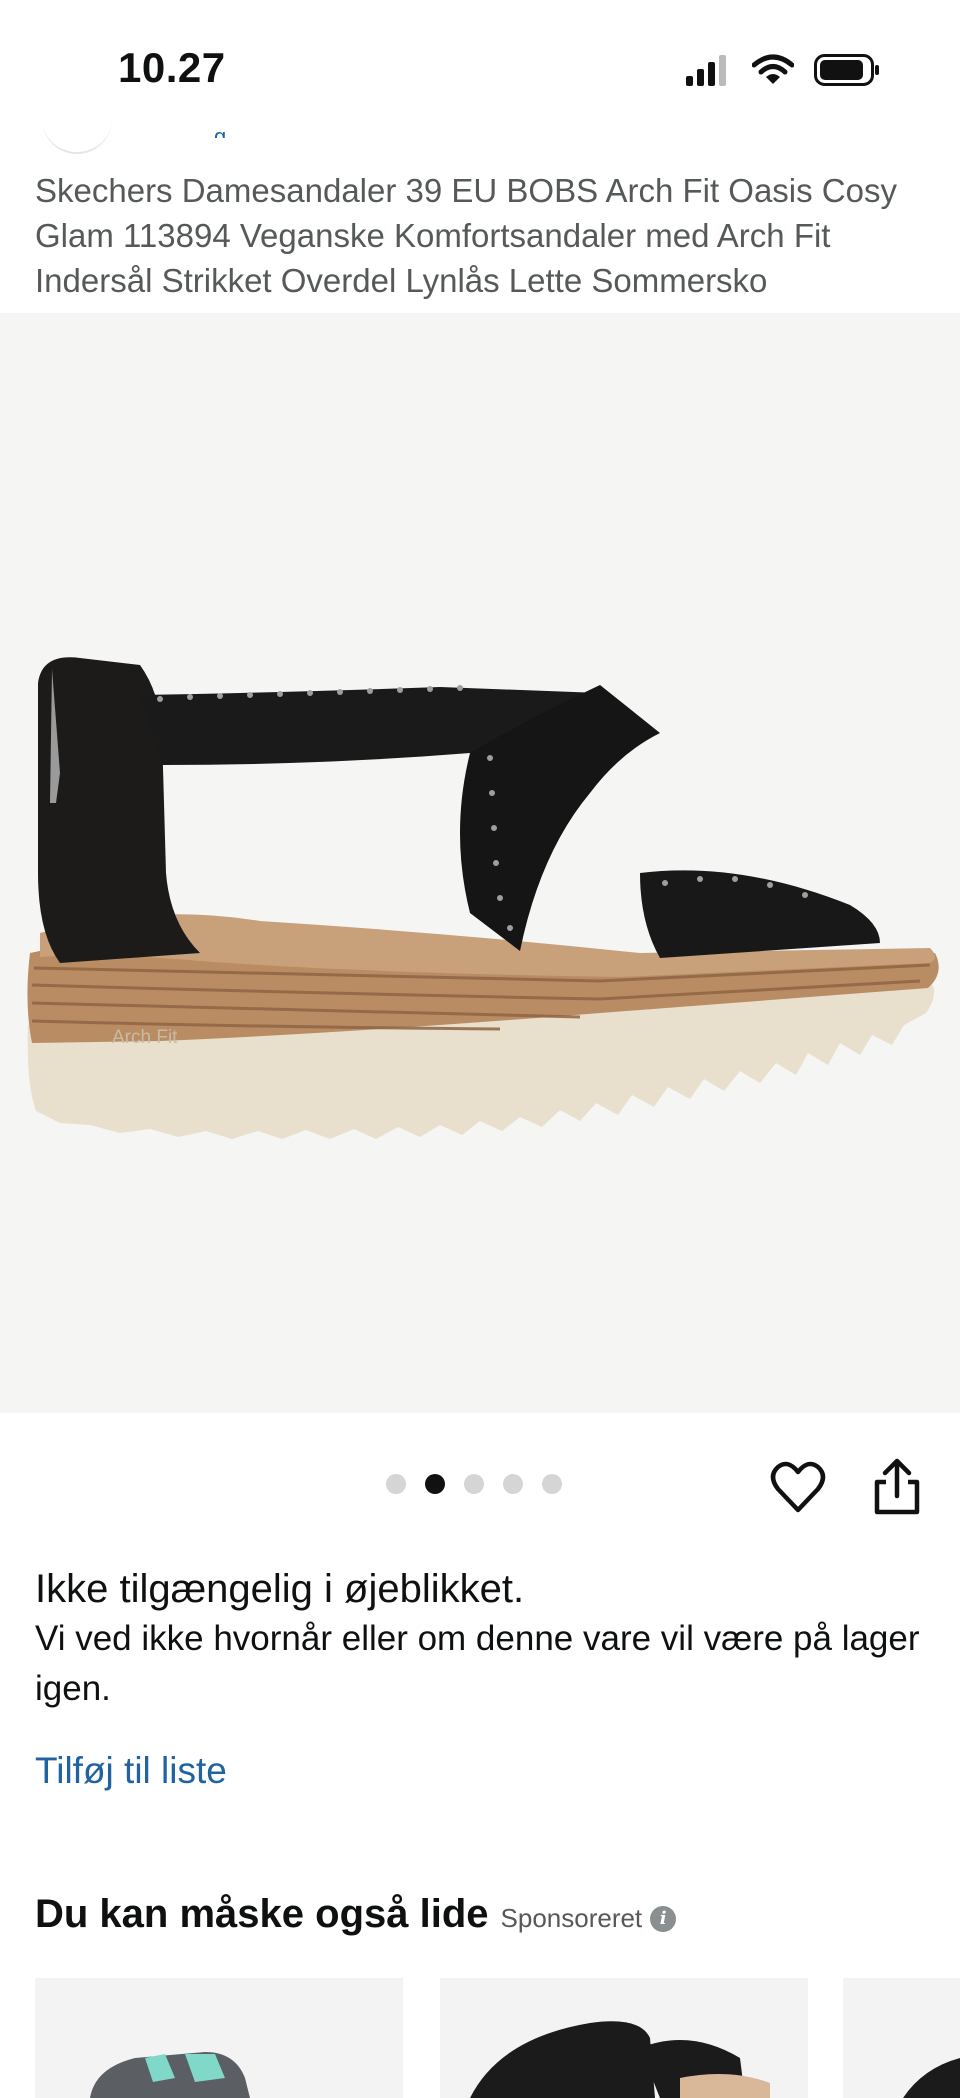 The height and width of the screenshot is (2098, 960). What do you see at coordinates (280, 1589) in the screenshot?
I see `availability-title: Ikke tilgængelig i øjeblikket.` at bounding box center [280, 1589].